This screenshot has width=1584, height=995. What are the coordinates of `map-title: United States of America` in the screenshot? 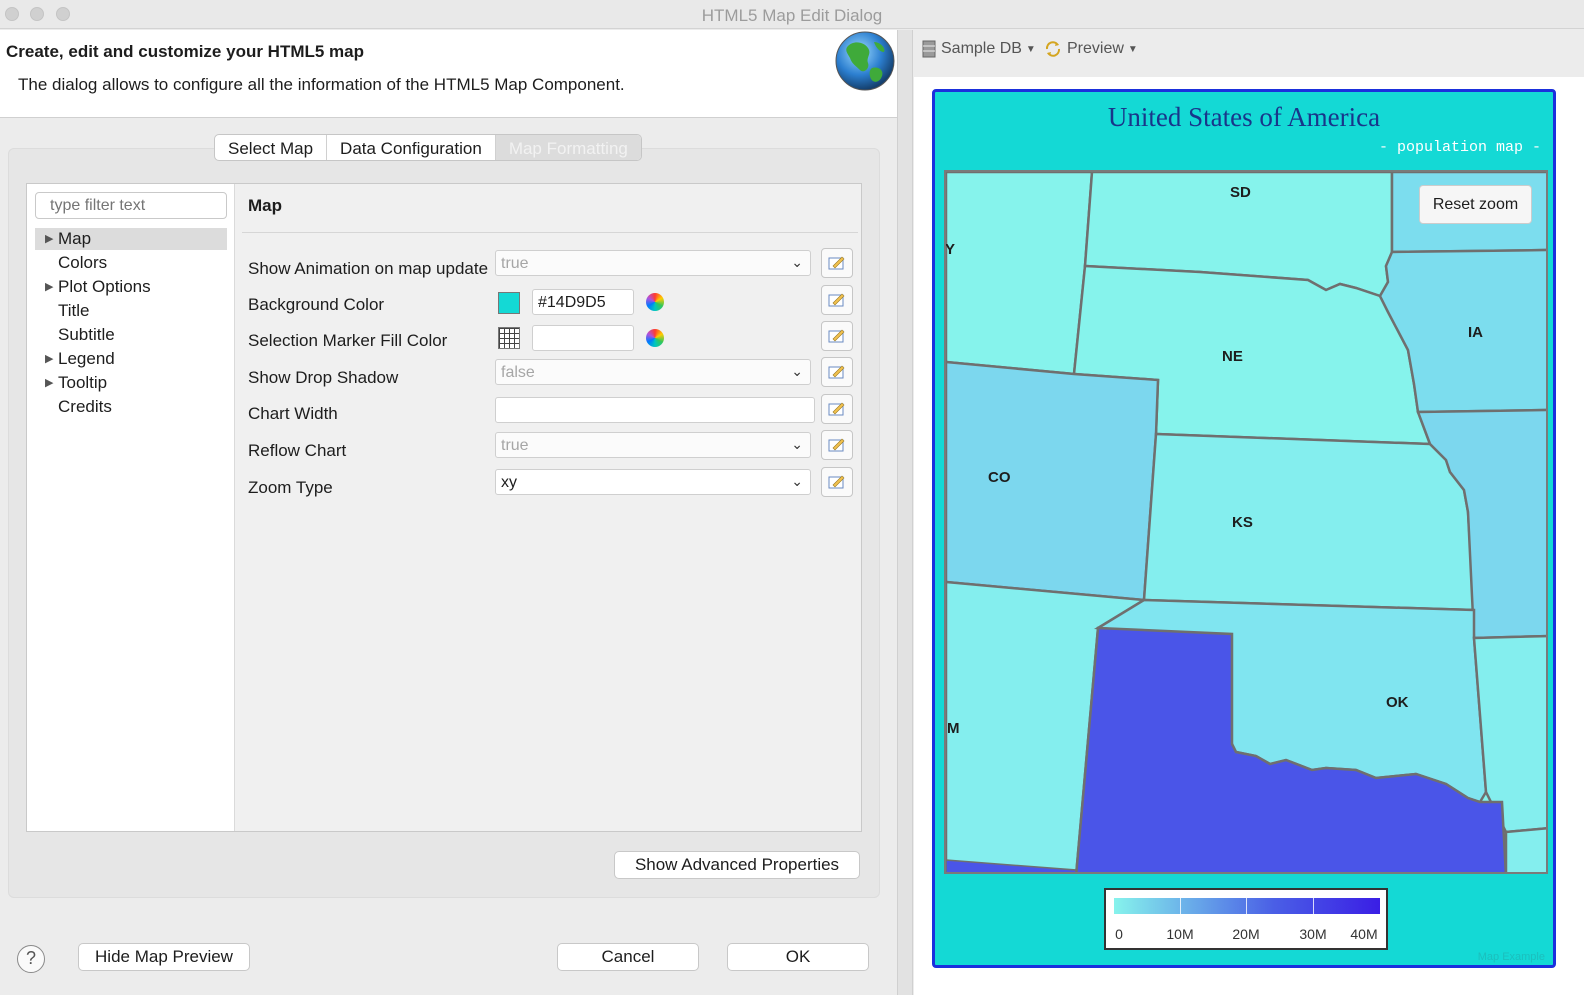 It's located at (1244, 117).